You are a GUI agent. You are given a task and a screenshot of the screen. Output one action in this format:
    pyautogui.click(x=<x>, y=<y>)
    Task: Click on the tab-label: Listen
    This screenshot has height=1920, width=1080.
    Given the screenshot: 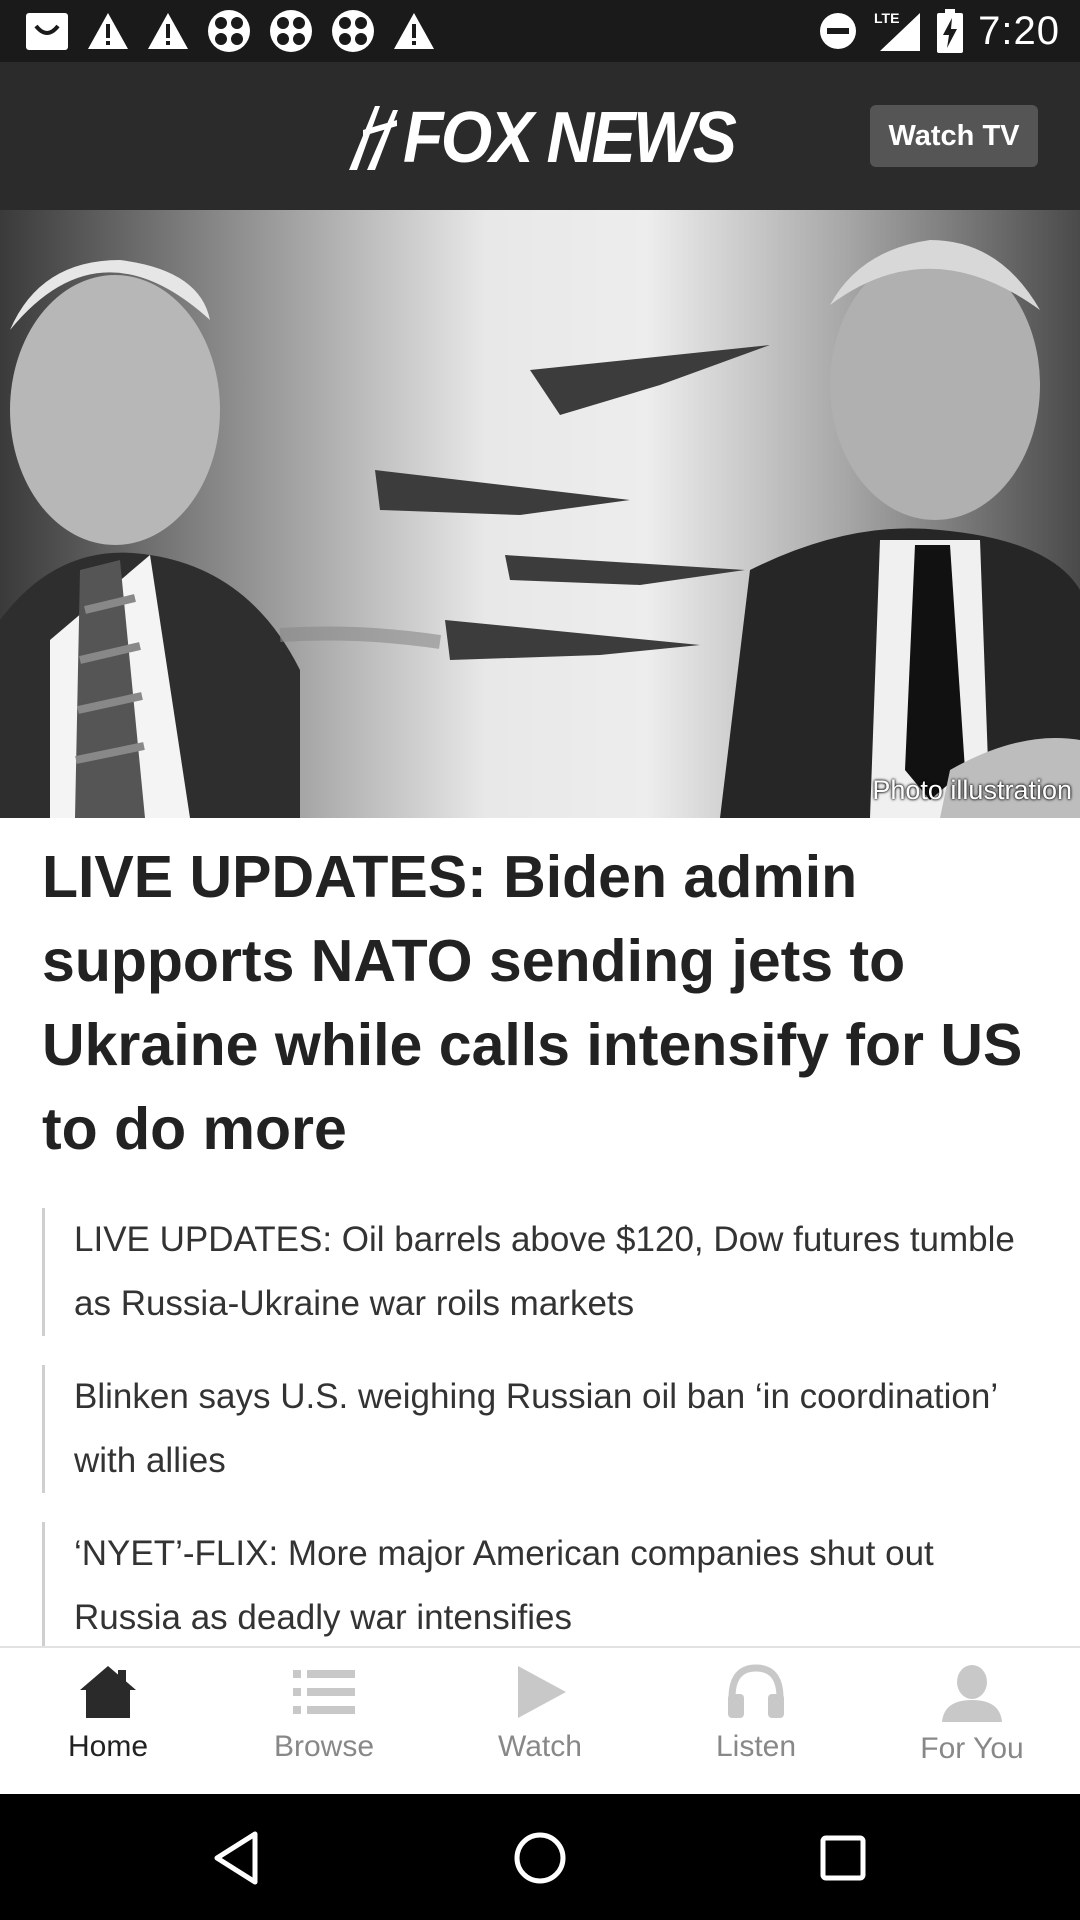 What is the action you would take?
    pyautogui.click(x=756, y=1746)
    